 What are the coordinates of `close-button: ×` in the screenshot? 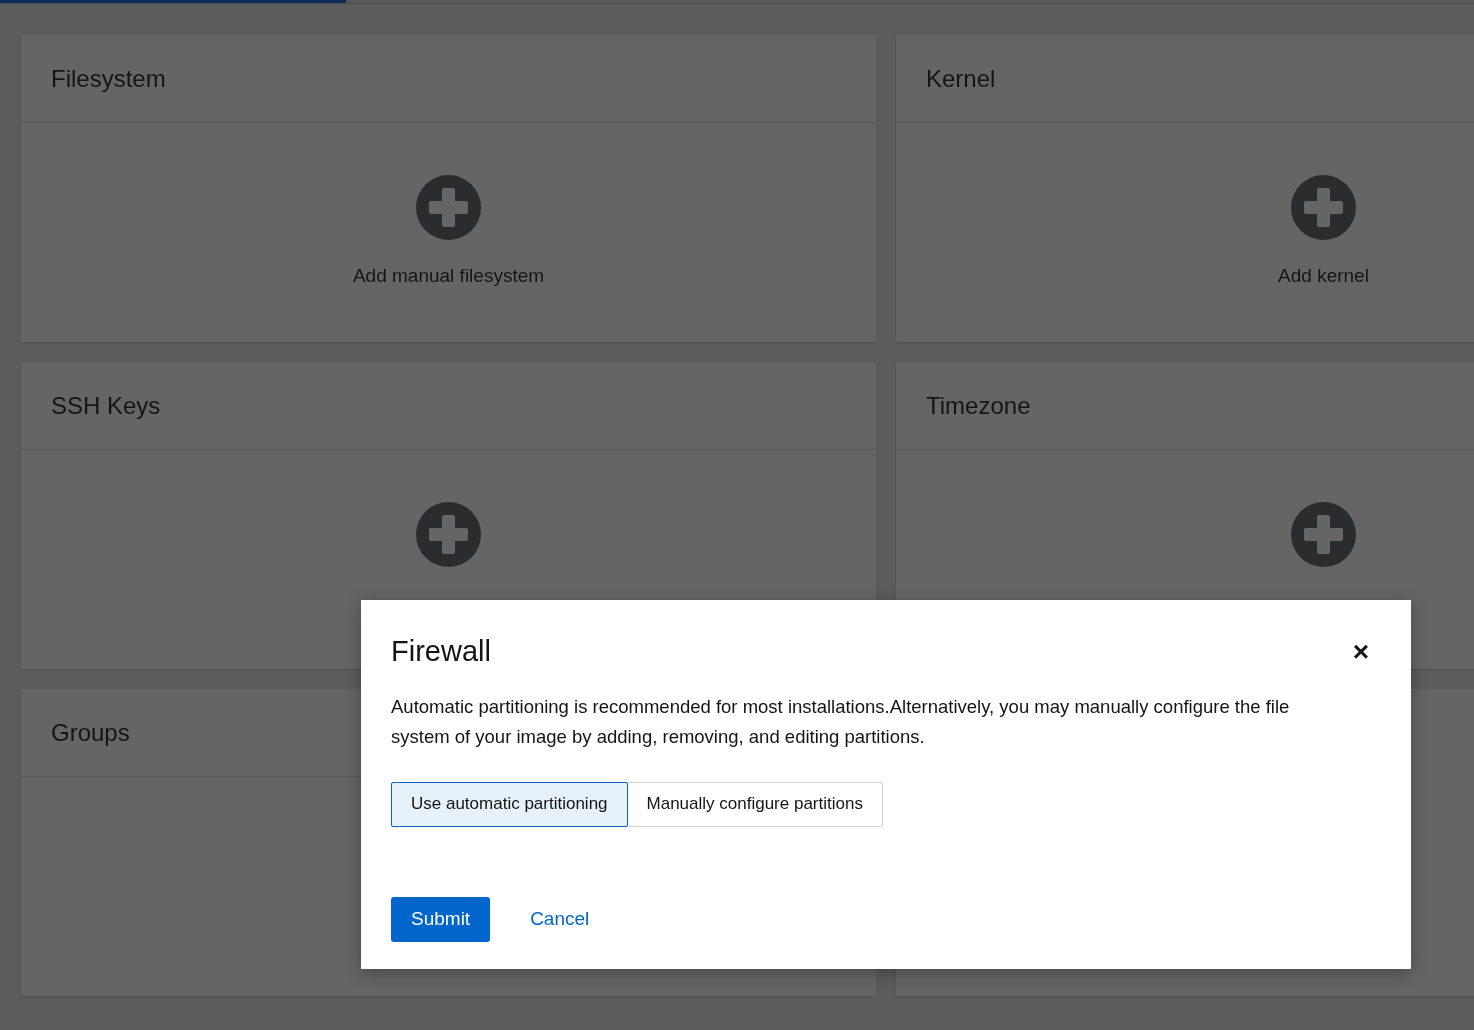 It's located at (1360, 651).